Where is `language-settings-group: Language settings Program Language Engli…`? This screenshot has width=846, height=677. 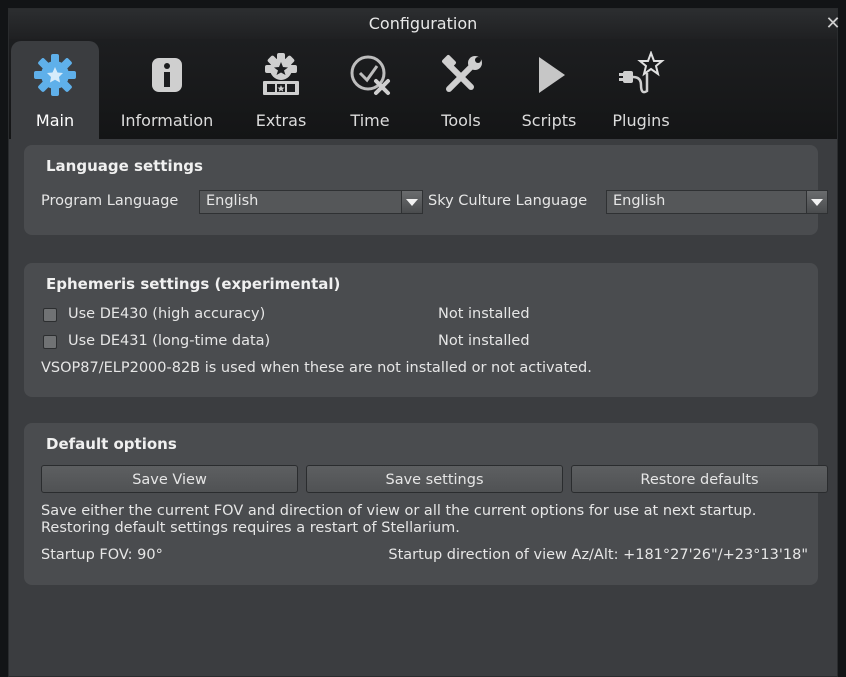 language-settings-group: Language settings Program Language Engli… is located at coordinates (426, 190).